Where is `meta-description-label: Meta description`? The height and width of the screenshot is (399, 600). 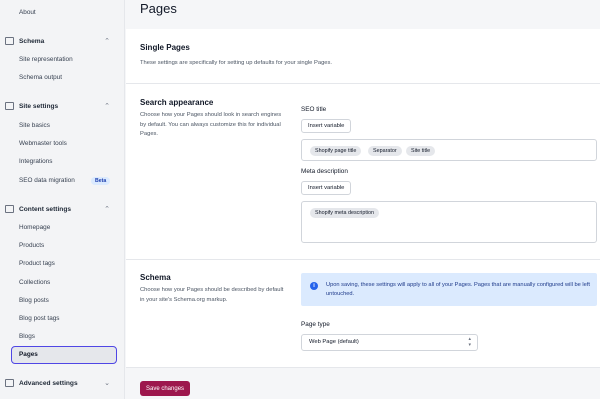 meta-description-label: Meta description is located at coordinates (324, 171).